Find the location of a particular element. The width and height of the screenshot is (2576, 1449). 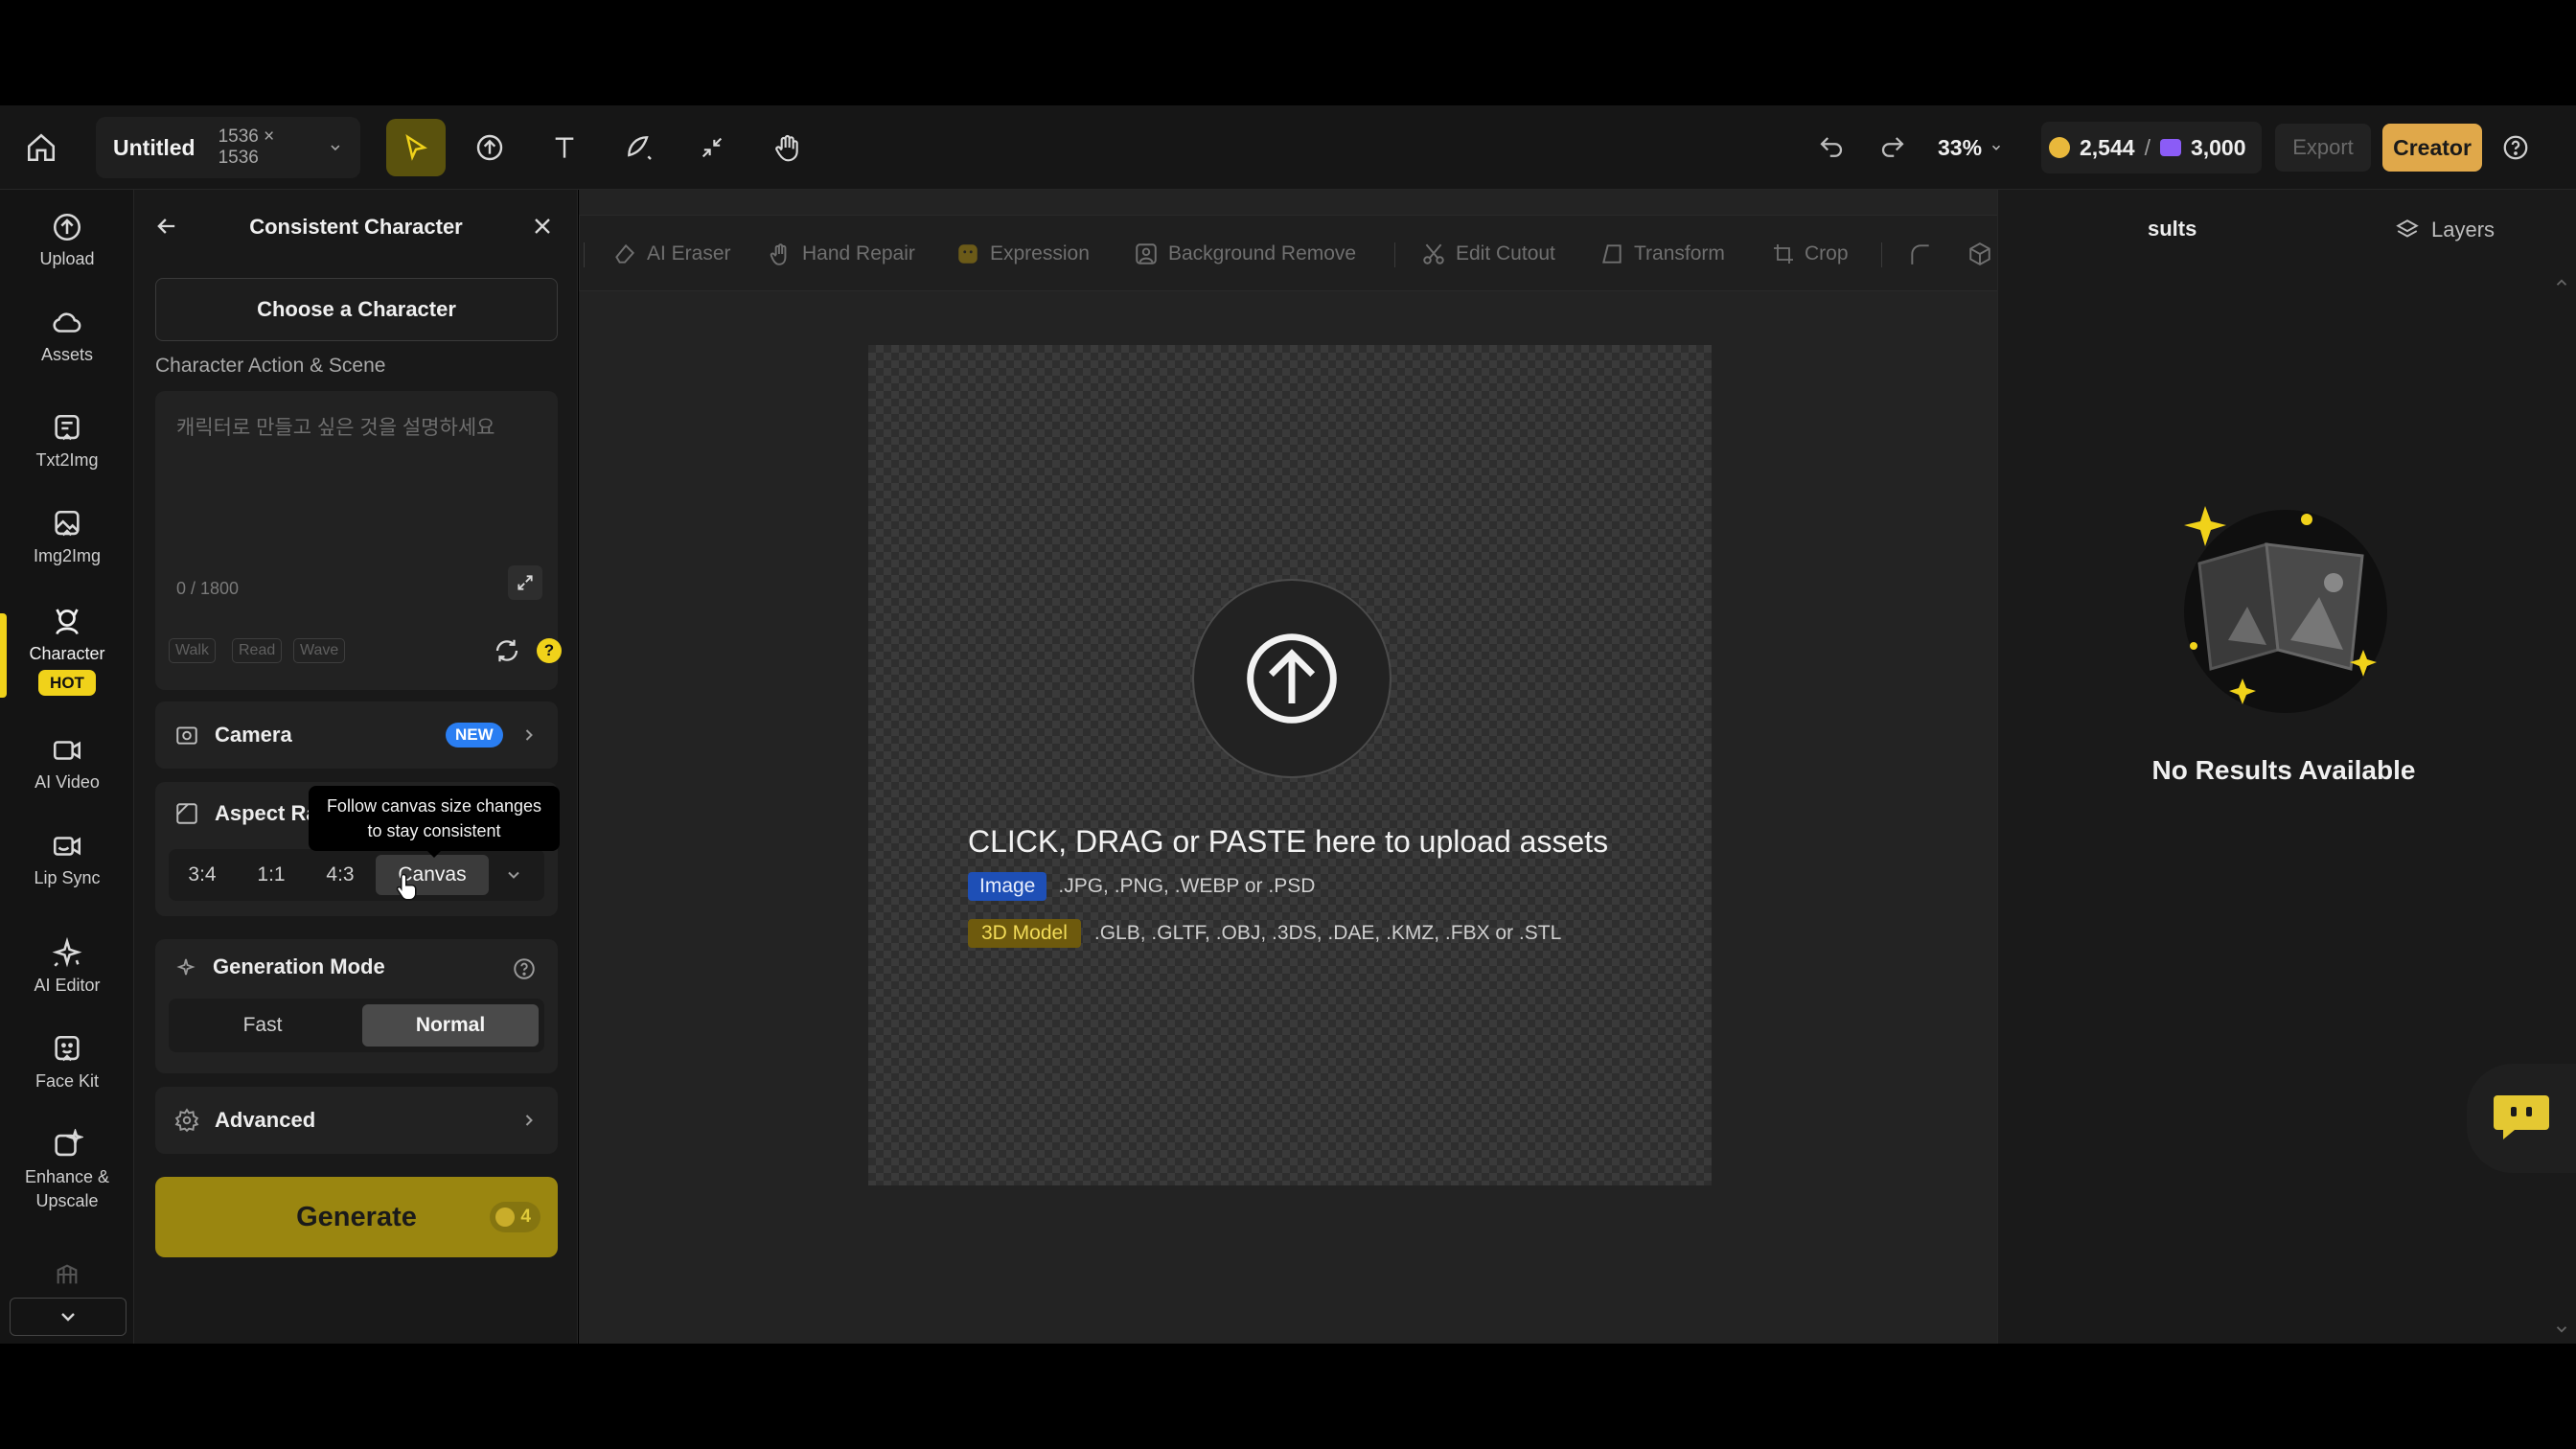

refresh-suggestions-button is located at coordinates (507, 650).